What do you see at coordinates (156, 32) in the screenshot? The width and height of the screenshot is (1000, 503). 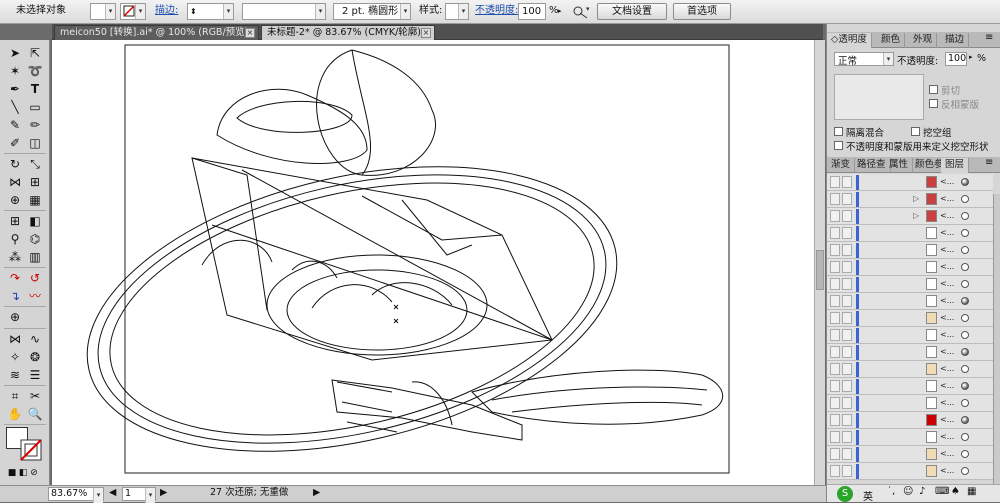 I see `tab-meicon50: meicon50 [转换].ai* @ 100% (RGB/预览) ×` at bounding box center [156, 32].